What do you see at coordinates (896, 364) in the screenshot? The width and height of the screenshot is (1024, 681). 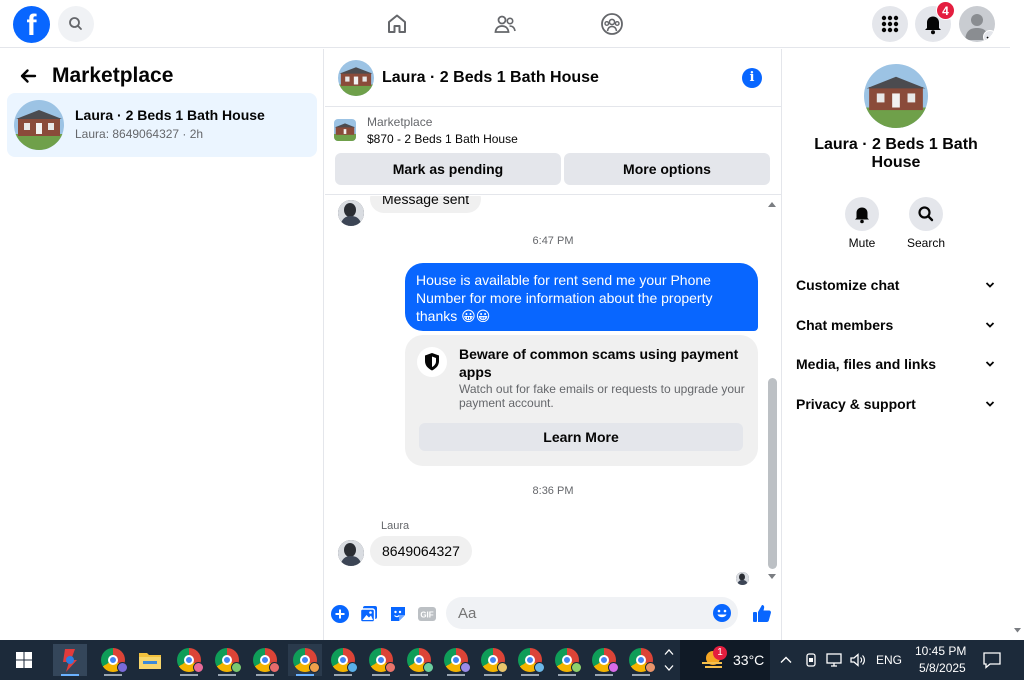 I see `section-media-files-links: Media, files and links` at bounding box center [896, 364].